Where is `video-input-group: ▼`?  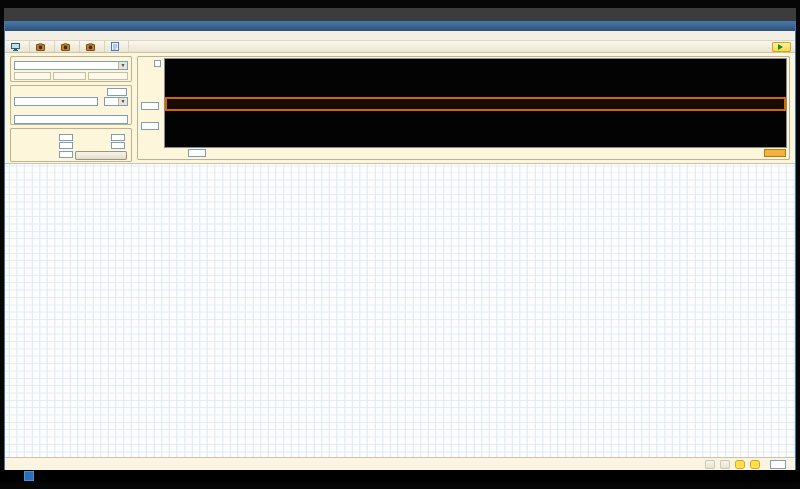
video-input-group: ▼ is located at coordinates (71, 69).